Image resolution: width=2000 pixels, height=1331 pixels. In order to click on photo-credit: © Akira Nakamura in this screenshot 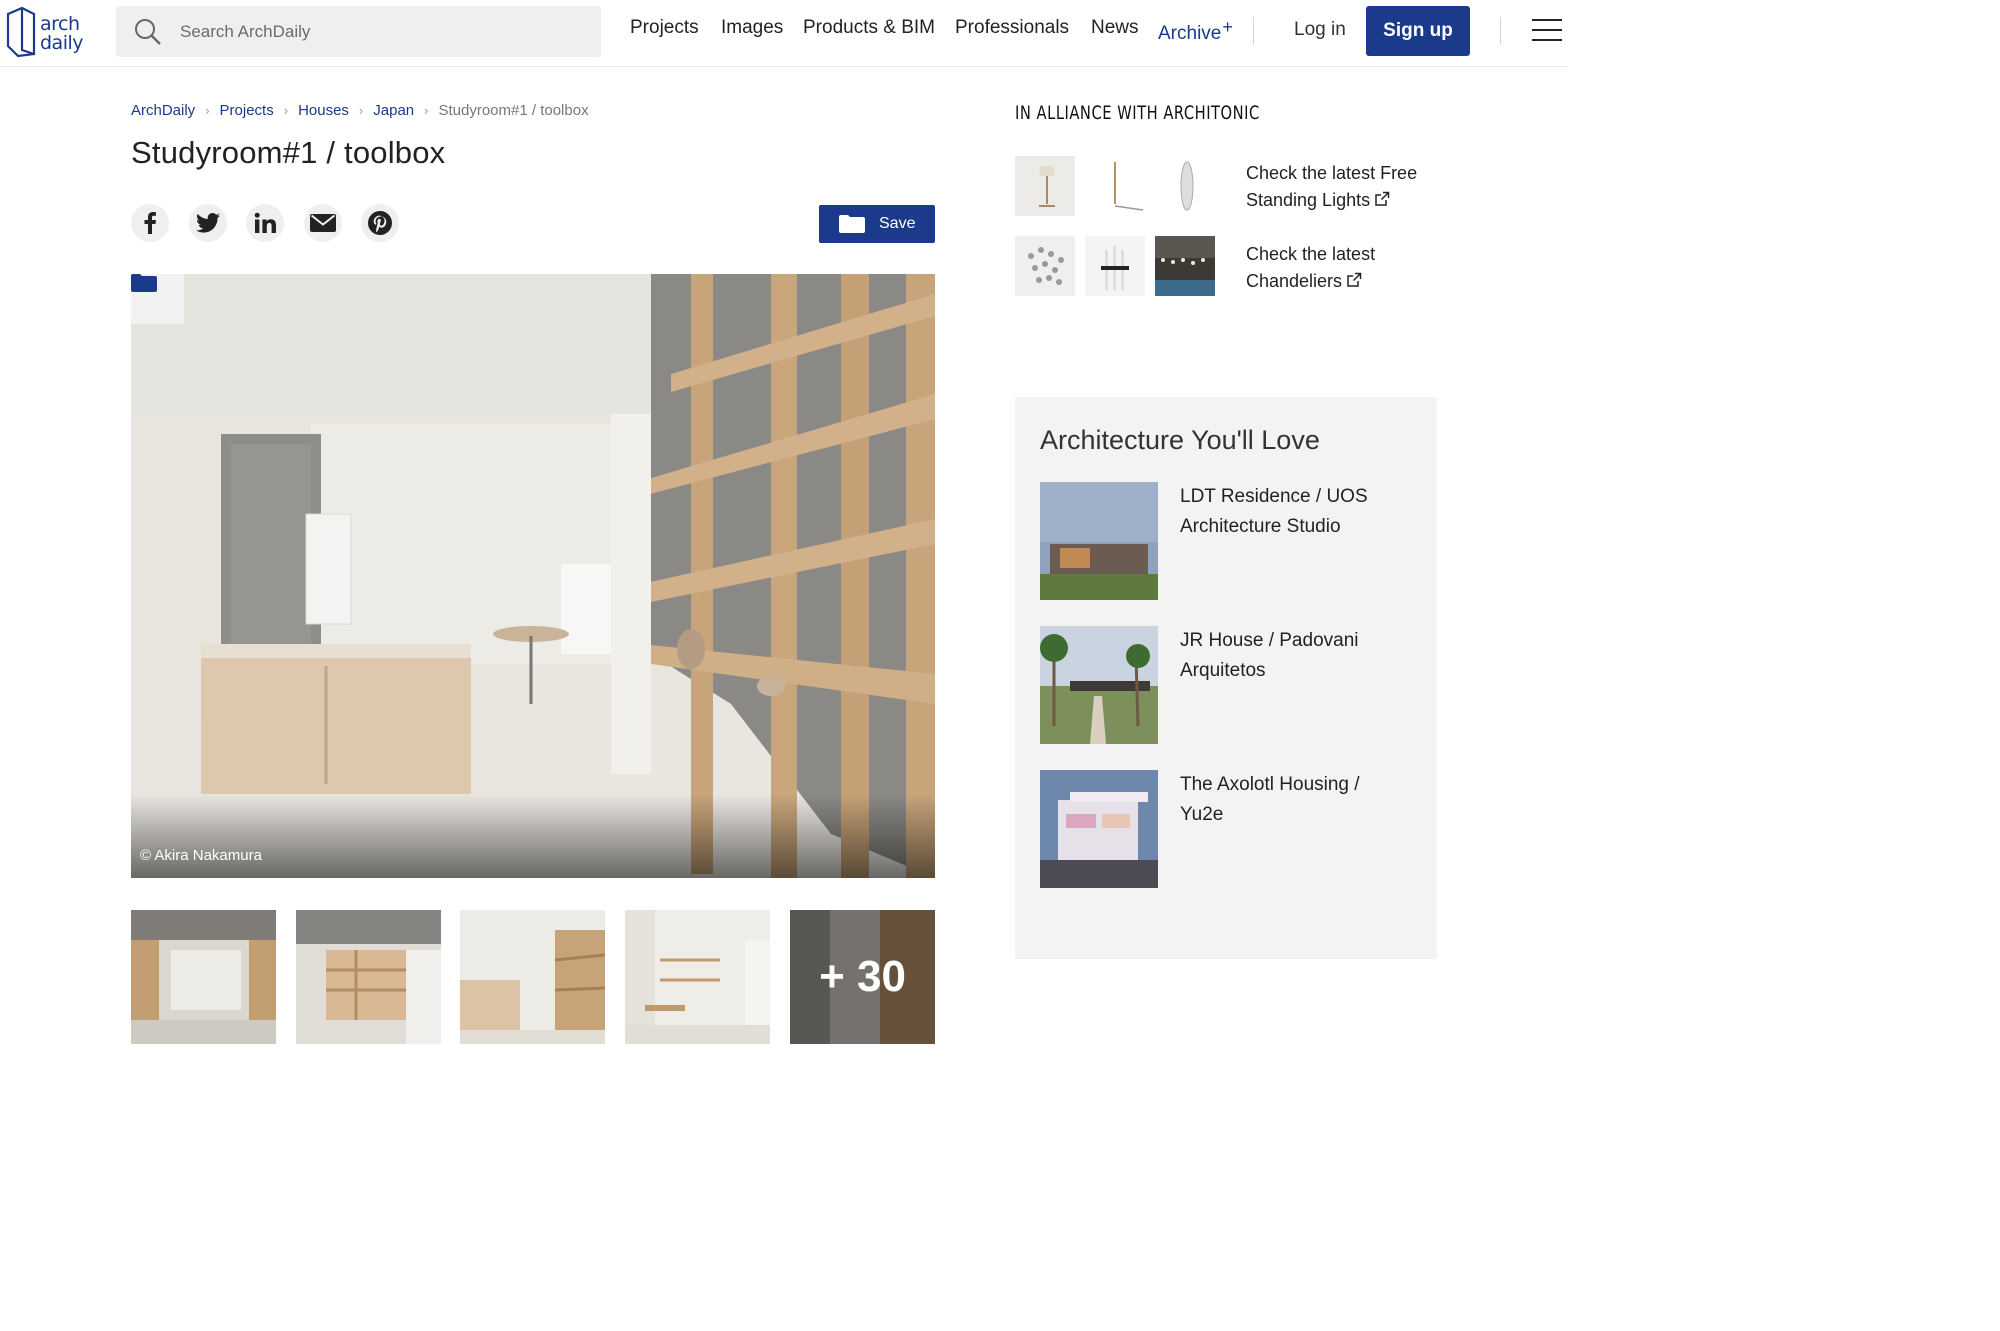, I will do `click(201, 855)`.